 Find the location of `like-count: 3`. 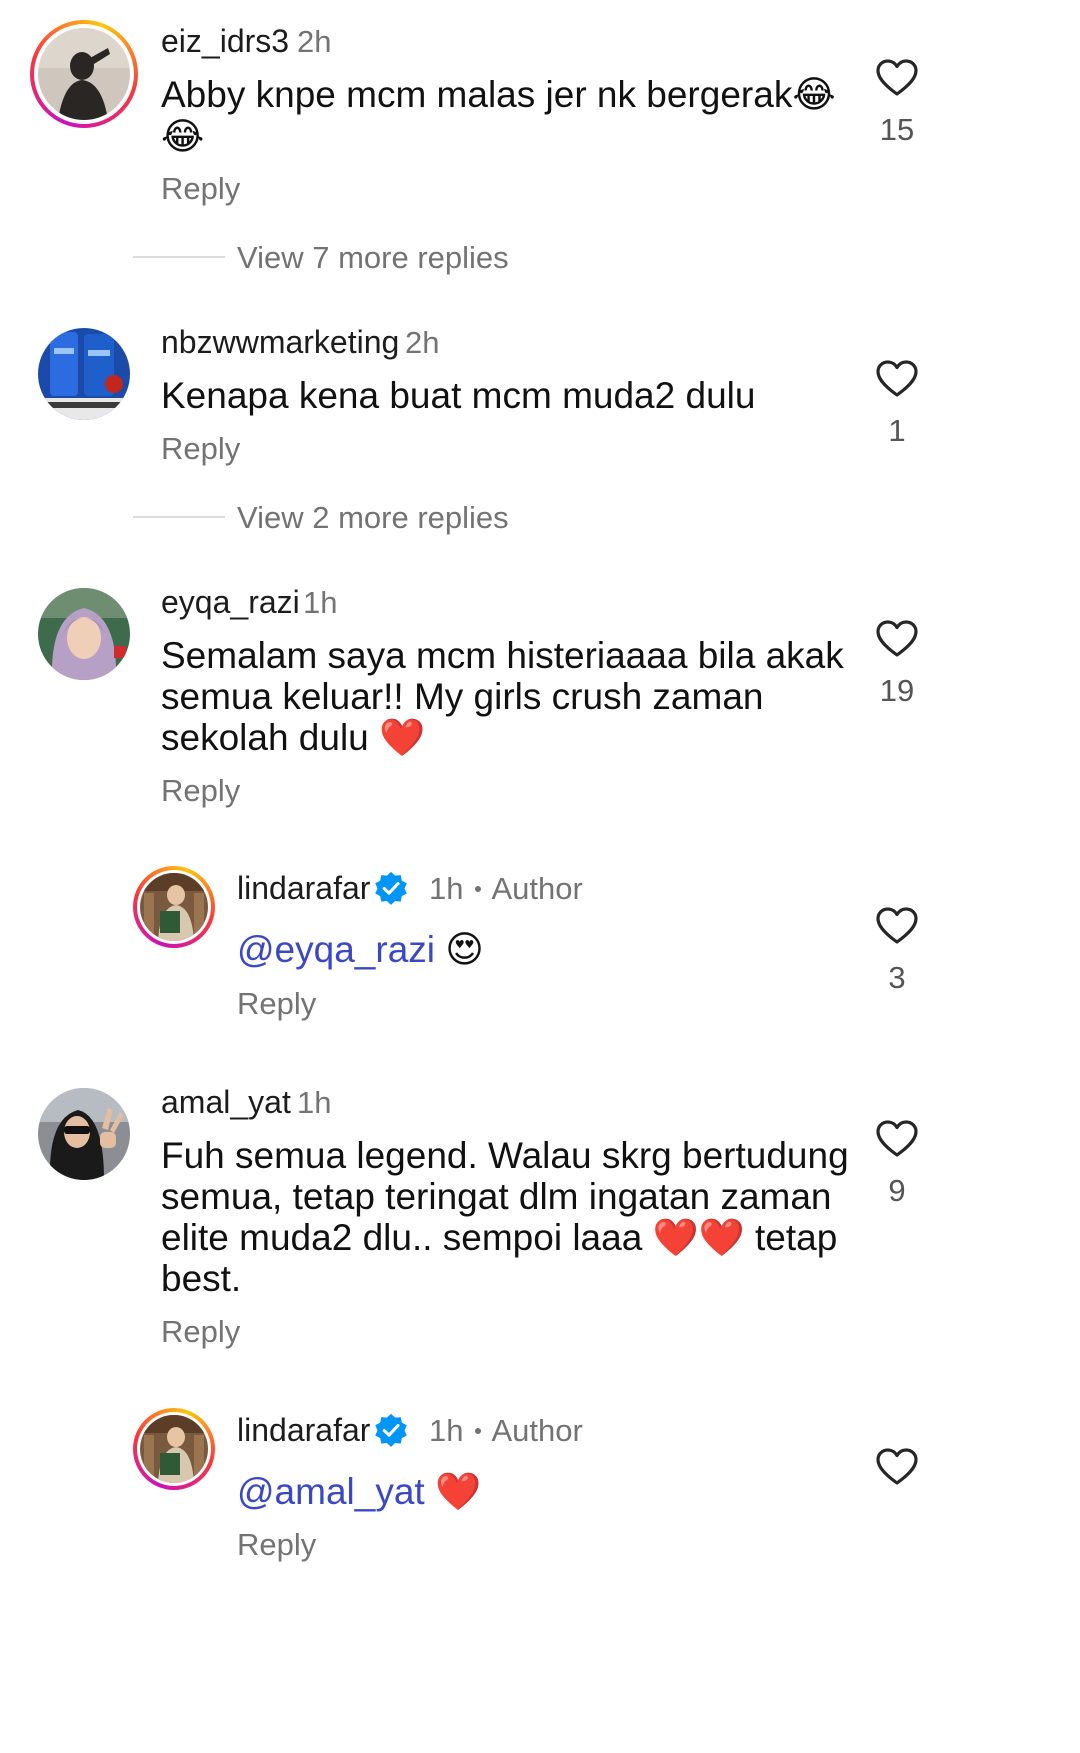

like-count: 3 is located at coordinates (897, 977).